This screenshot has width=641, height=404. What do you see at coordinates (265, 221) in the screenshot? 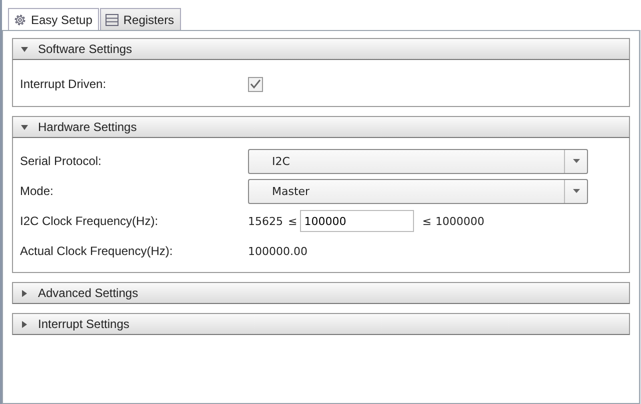
I see `range-min: 15625` at bounding box center [265, 221].